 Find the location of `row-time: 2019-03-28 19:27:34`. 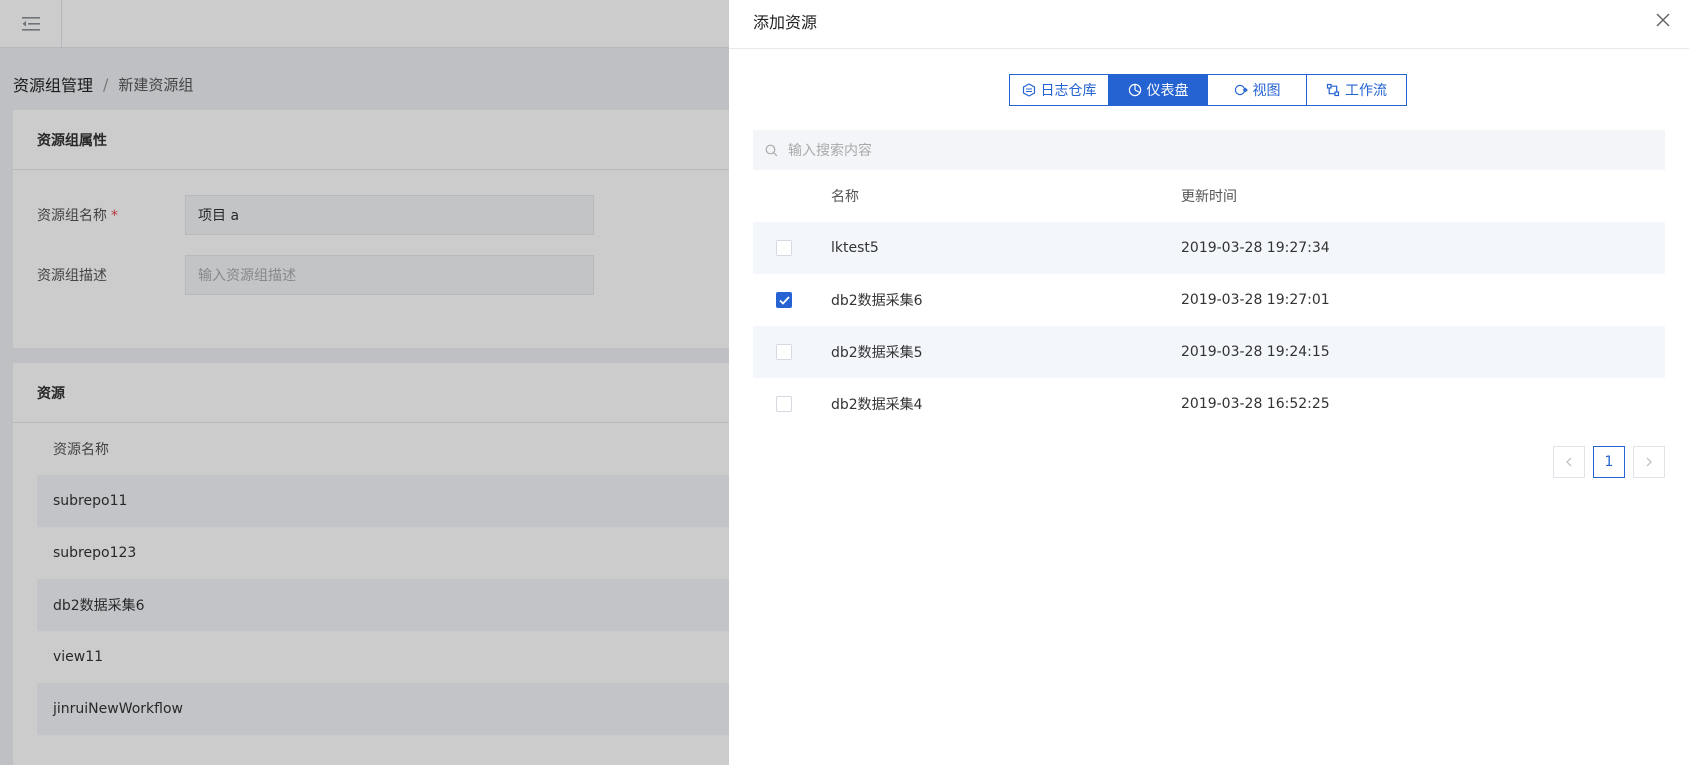

row-time: 2019-03-28 19:27:34 is located at coordinates (1255, 248).